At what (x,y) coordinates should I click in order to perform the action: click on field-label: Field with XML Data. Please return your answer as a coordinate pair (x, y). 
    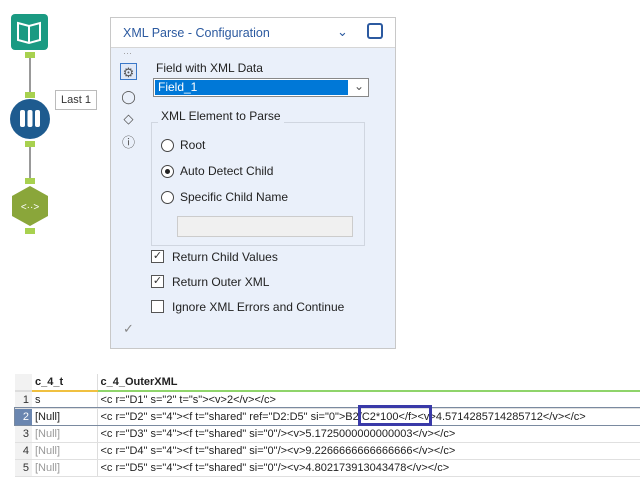
    Looking at the image, I should click on (209, 68).